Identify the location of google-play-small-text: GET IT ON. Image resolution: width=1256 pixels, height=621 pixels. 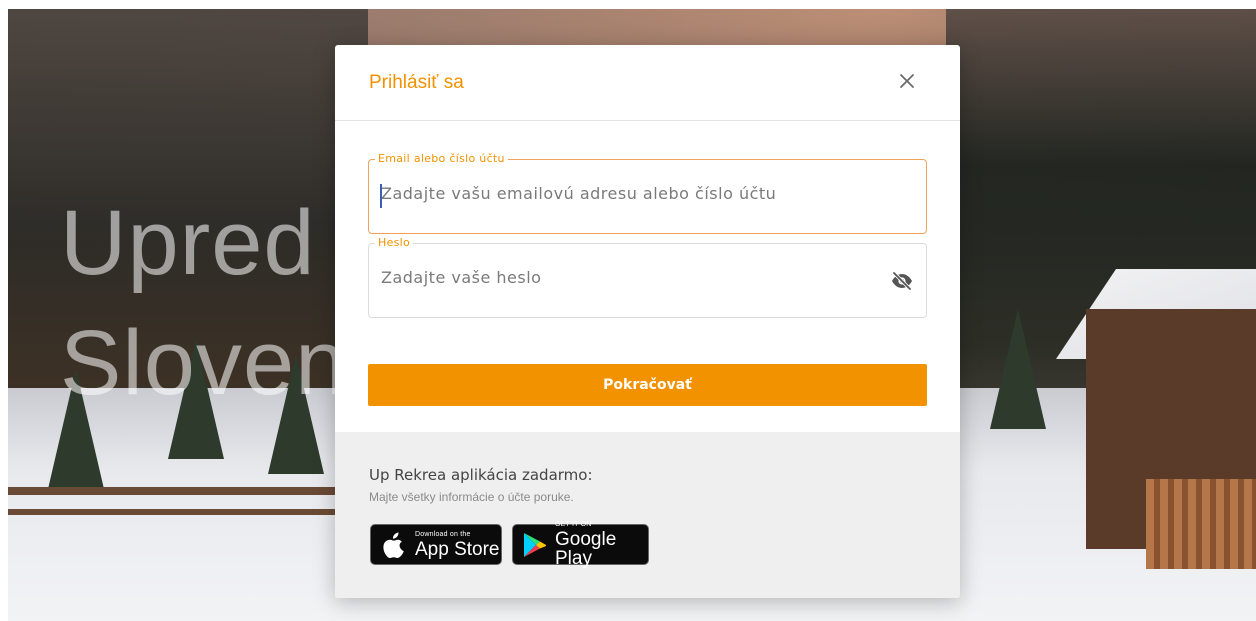
(573, 524).